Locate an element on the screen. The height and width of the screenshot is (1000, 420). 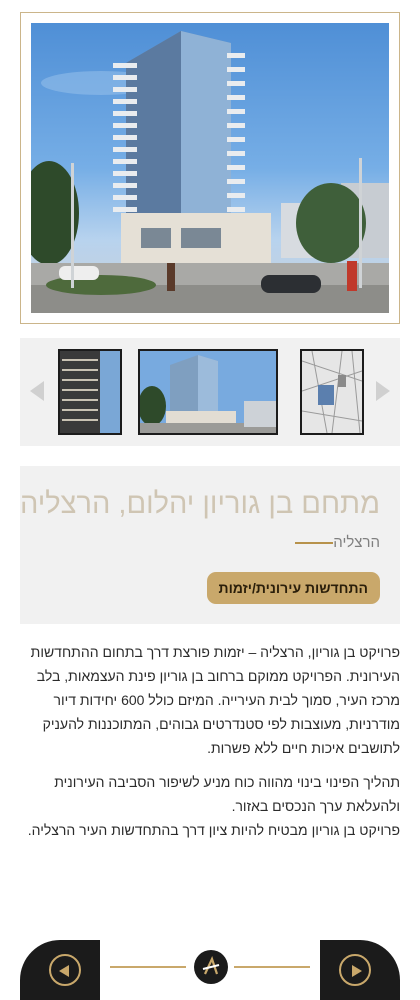
next-project-button is located at coordinates (360, 970).